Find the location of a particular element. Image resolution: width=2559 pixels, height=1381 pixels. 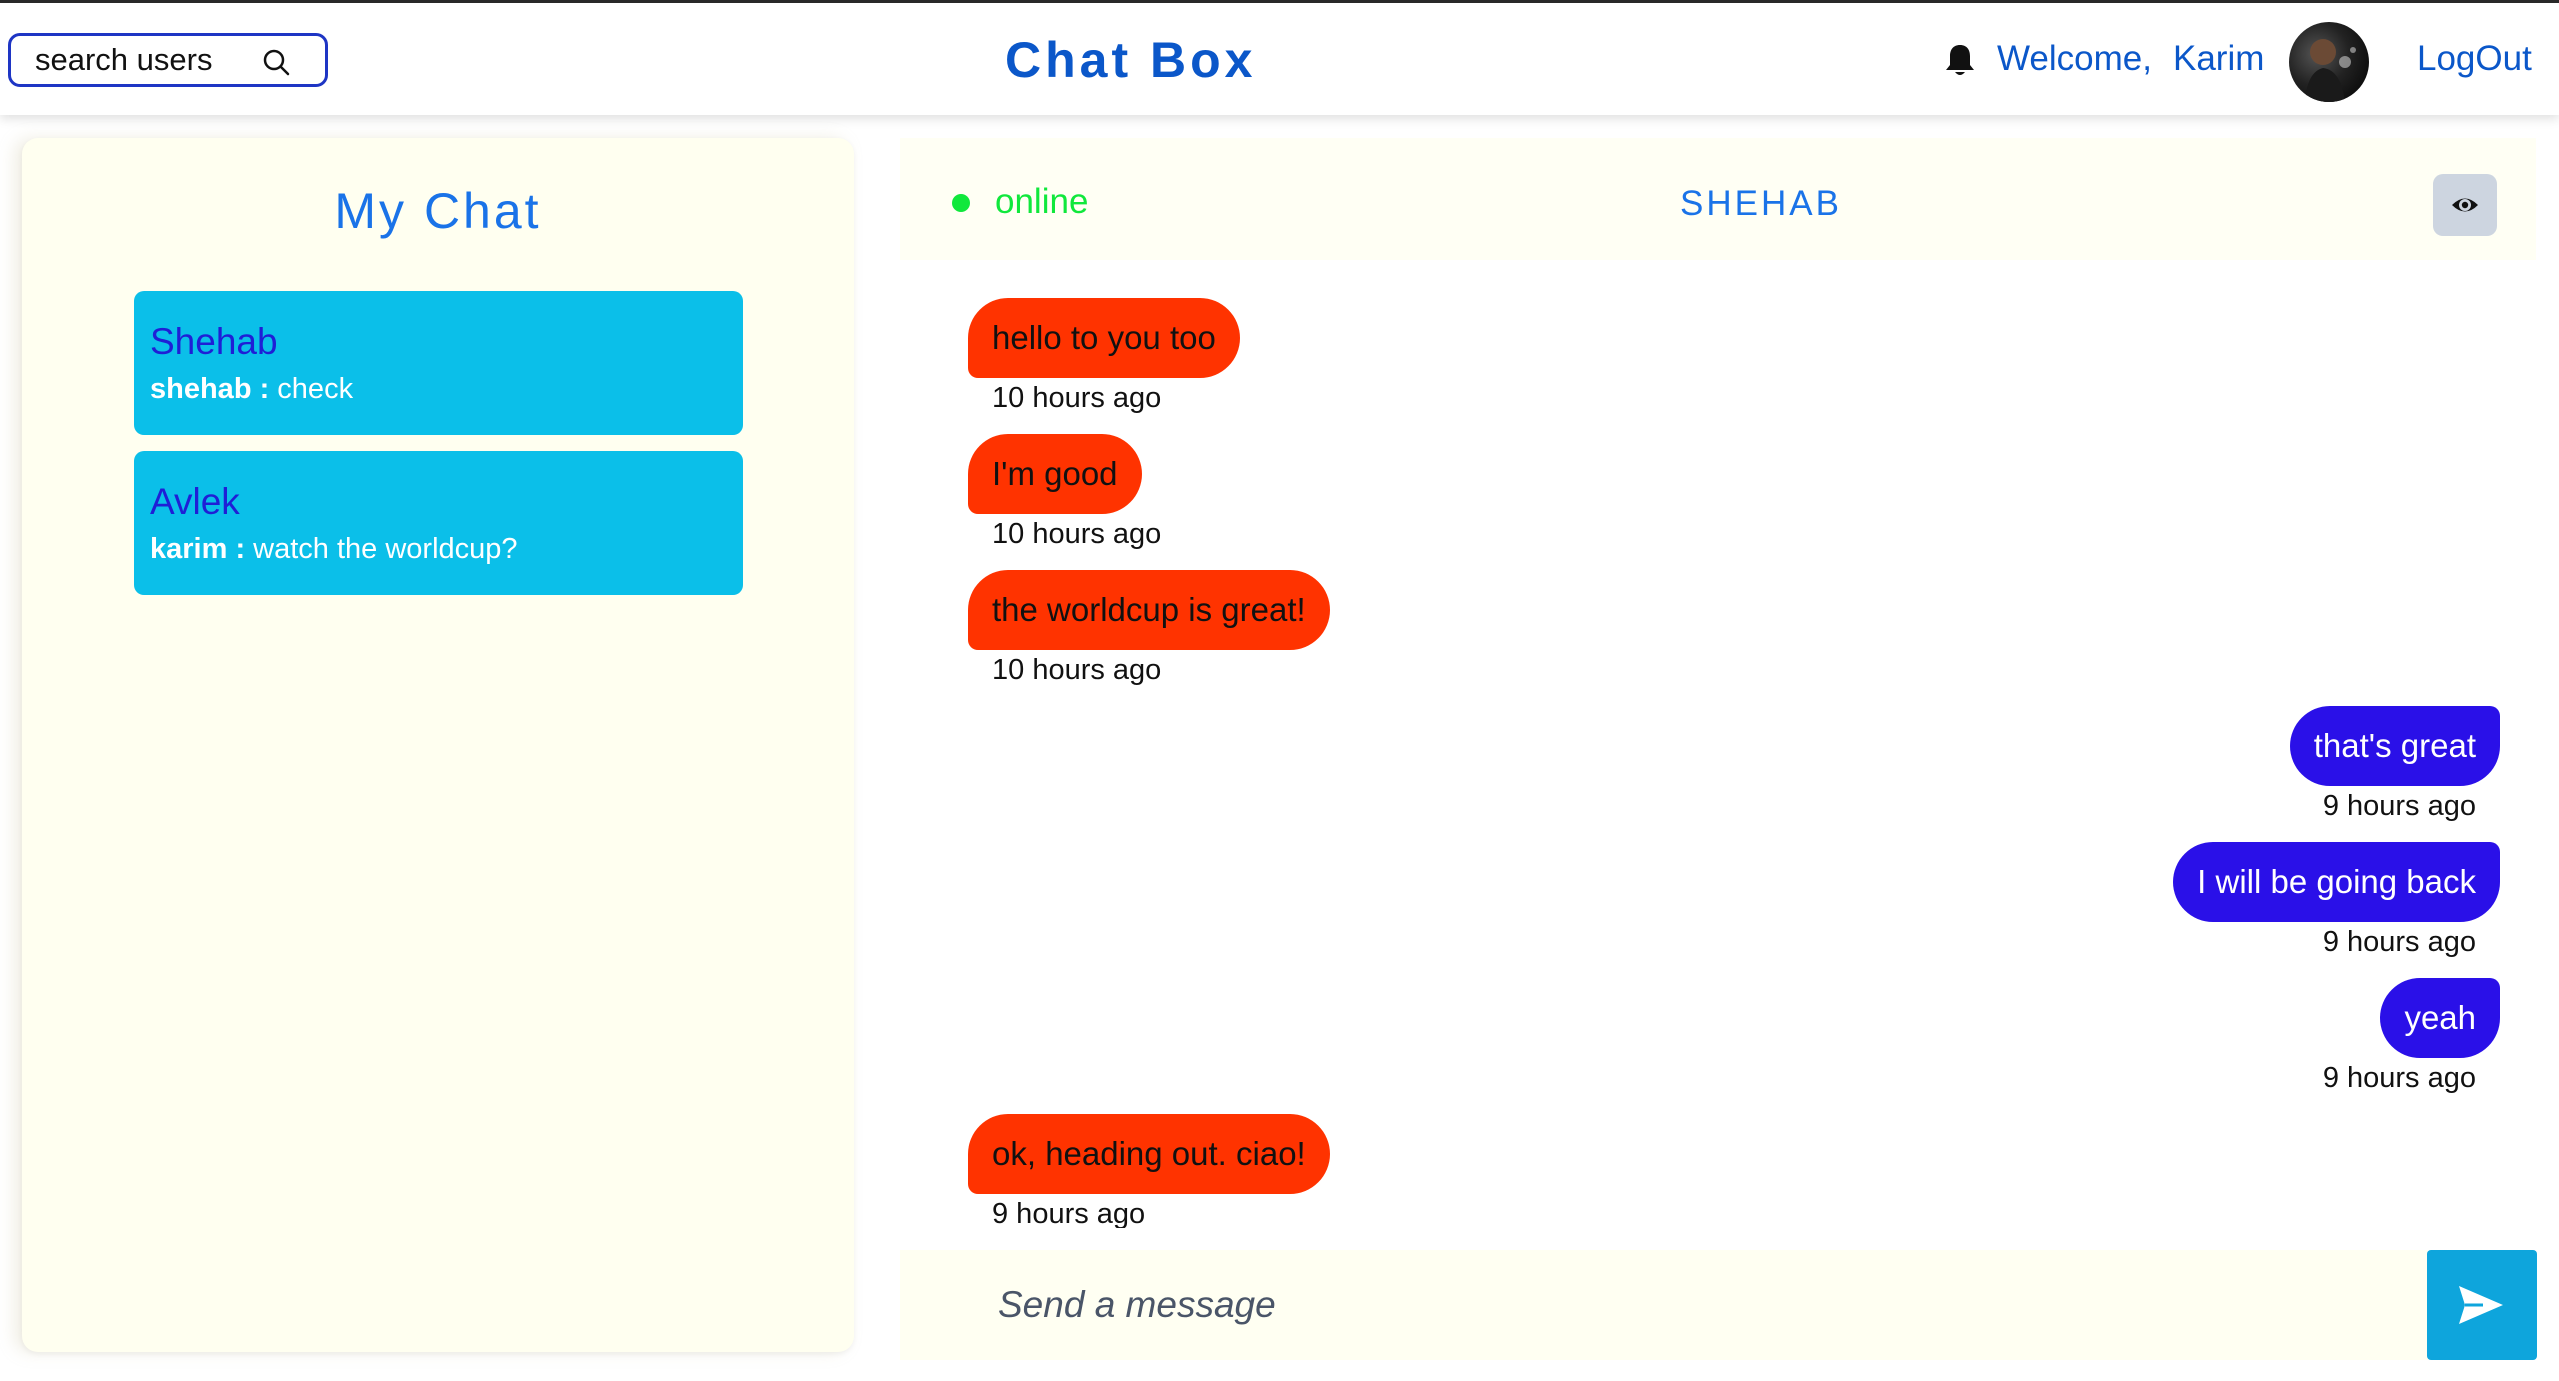

send-button is located at coordinates (2482, 1305).